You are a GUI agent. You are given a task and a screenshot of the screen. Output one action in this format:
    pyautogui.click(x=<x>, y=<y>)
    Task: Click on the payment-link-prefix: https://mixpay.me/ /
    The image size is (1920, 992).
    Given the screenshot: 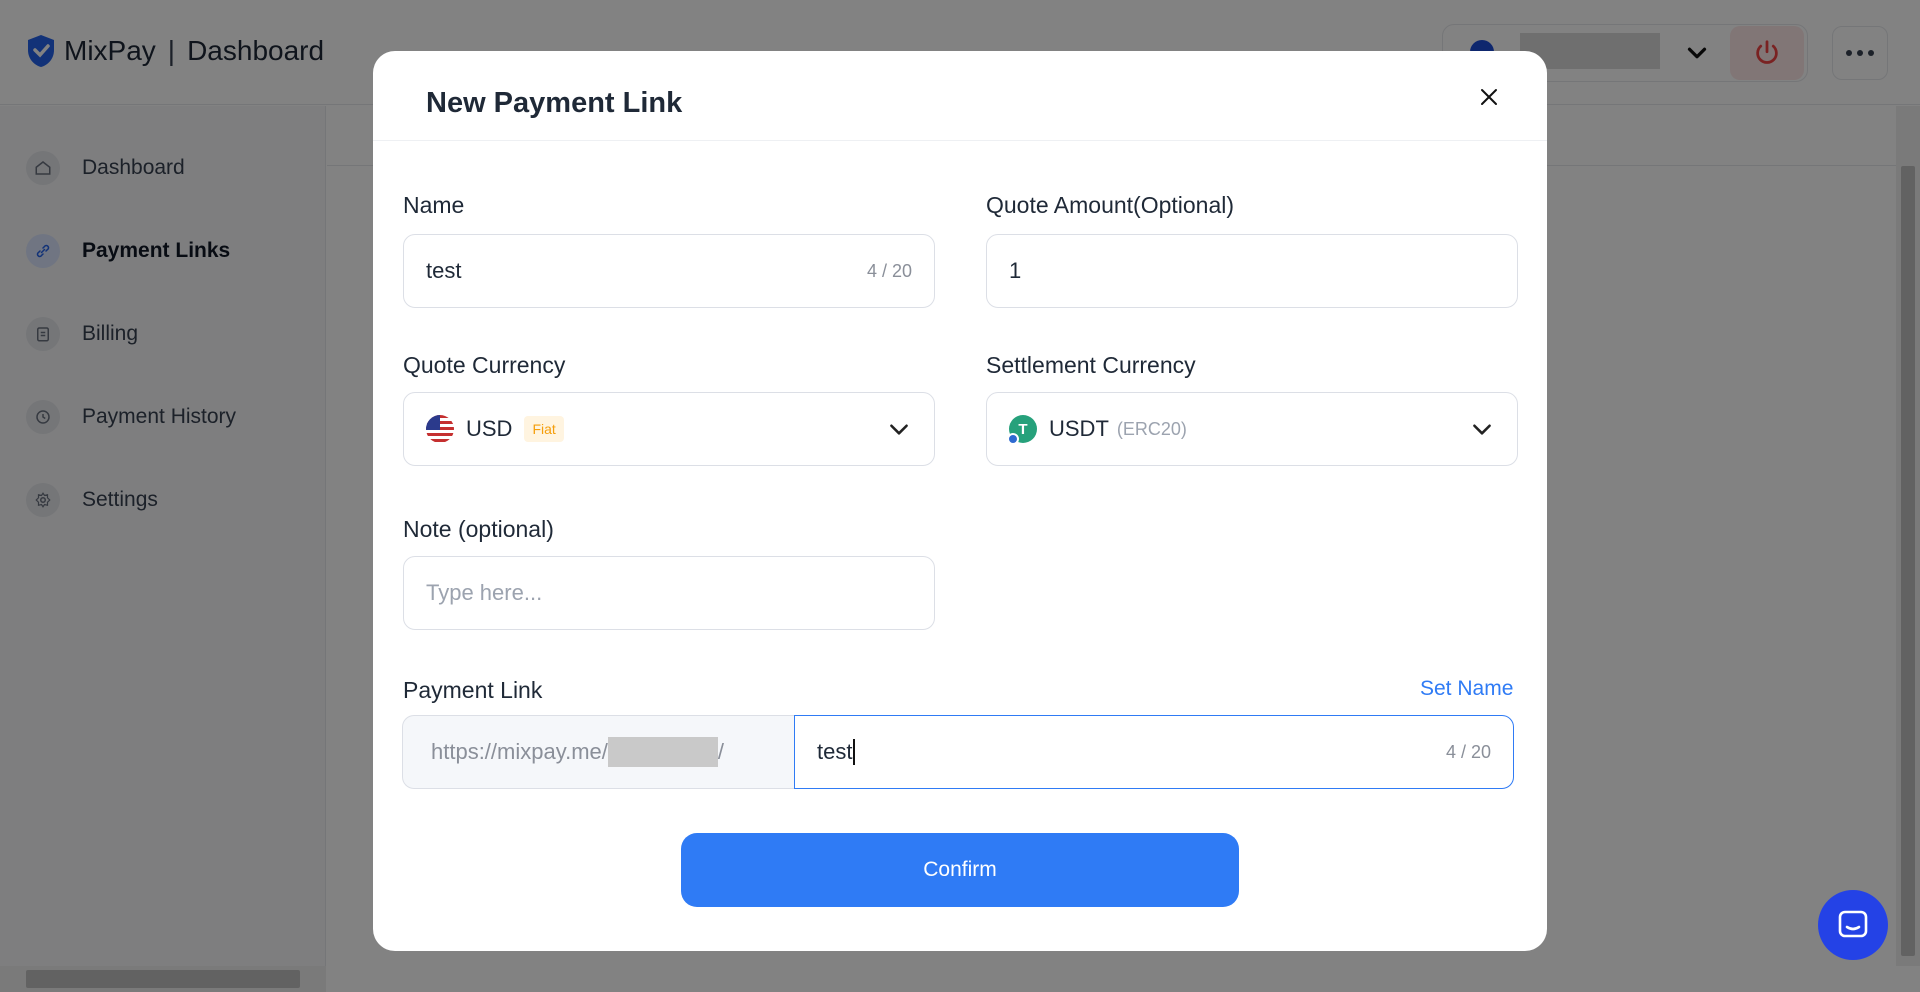 What is the action you would take?
    pyautogui.click(x=598, y=752)
    